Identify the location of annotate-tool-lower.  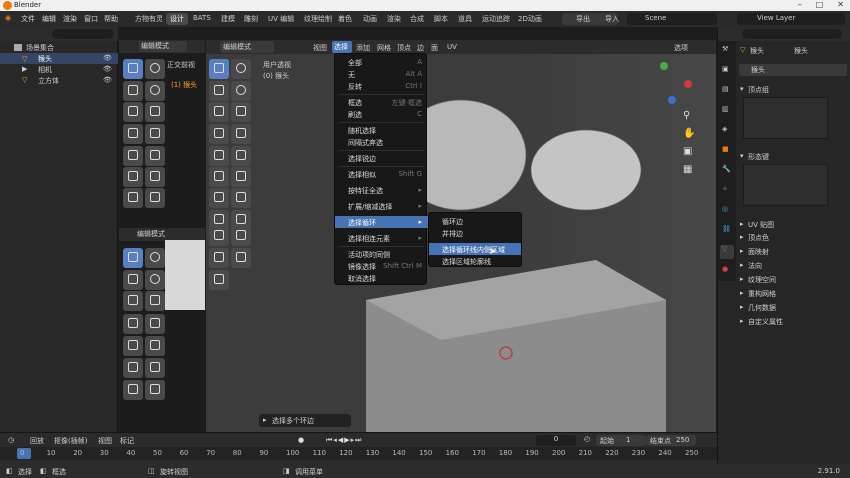
(133, 324).